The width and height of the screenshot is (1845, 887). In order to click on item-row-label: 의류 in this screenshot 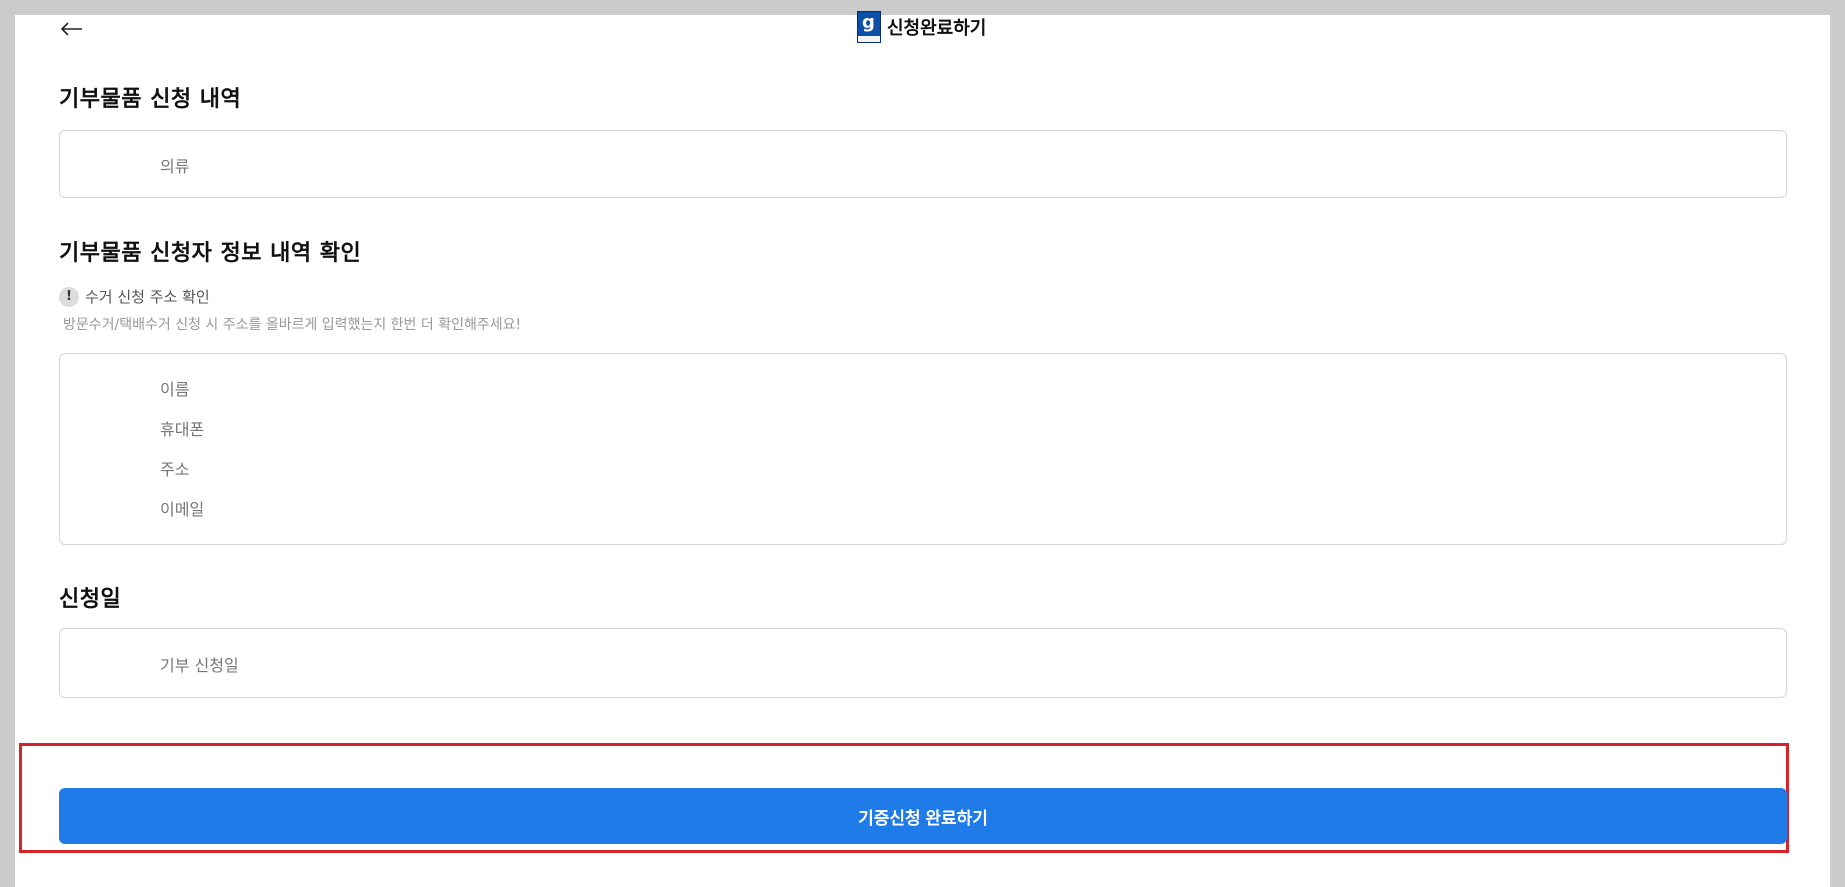, I will do `click(175, 166)`.